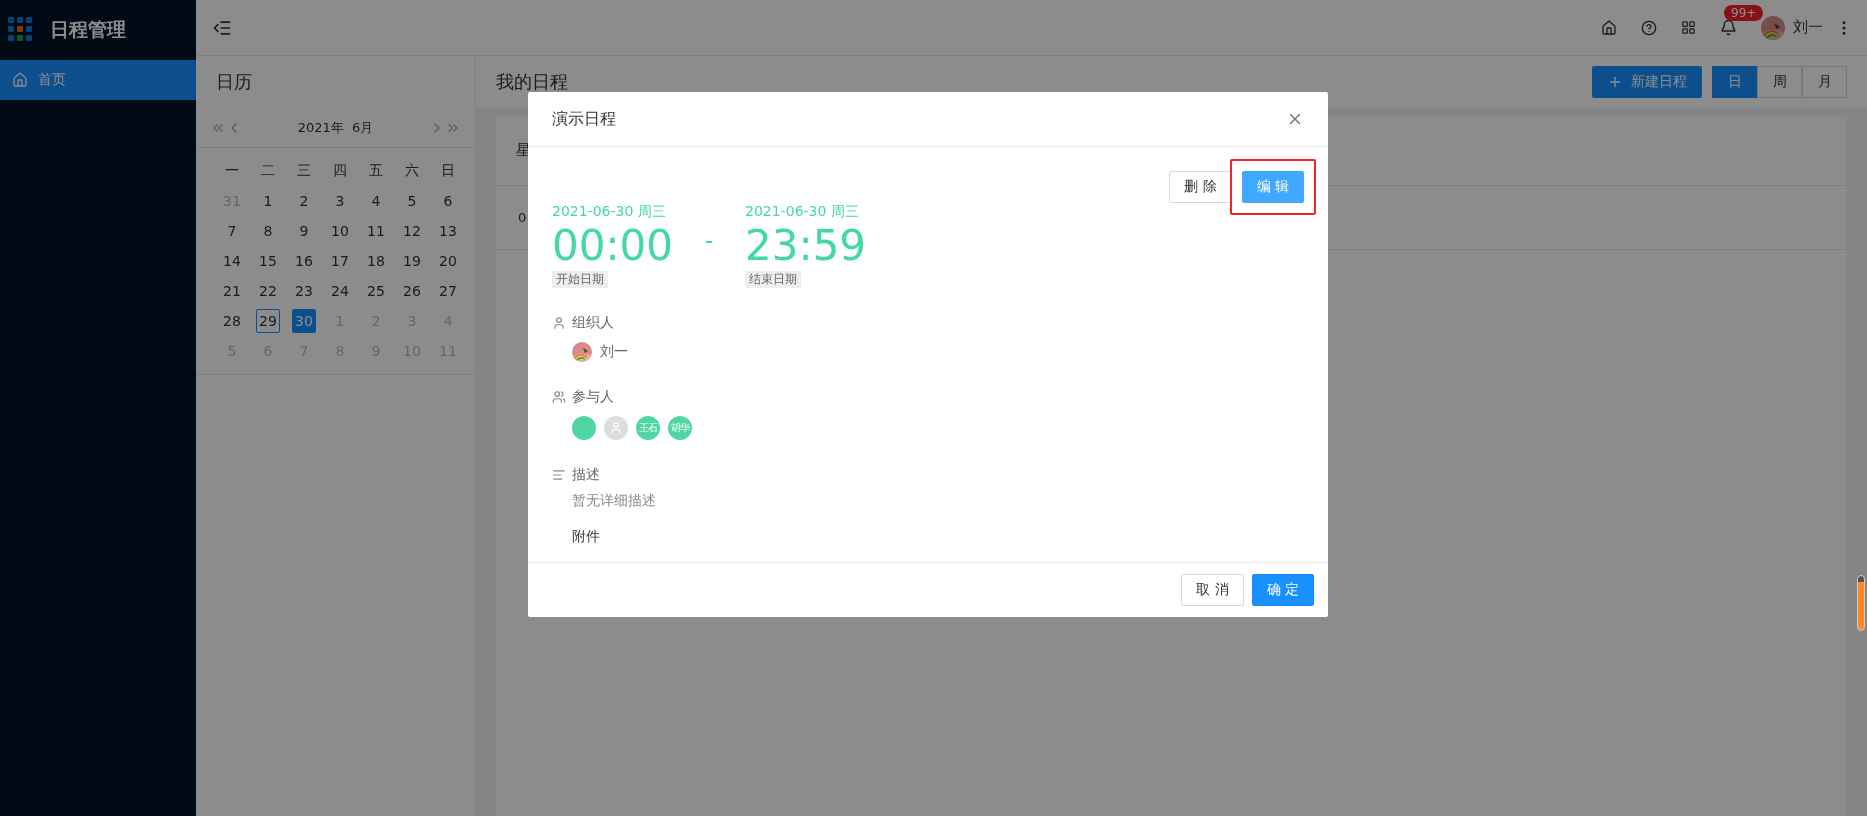 This screenshot has width=1867, height=816. Describe the element at coordinates (234, 82) in the screenshot. I see `panel-title: 日历` at that location.